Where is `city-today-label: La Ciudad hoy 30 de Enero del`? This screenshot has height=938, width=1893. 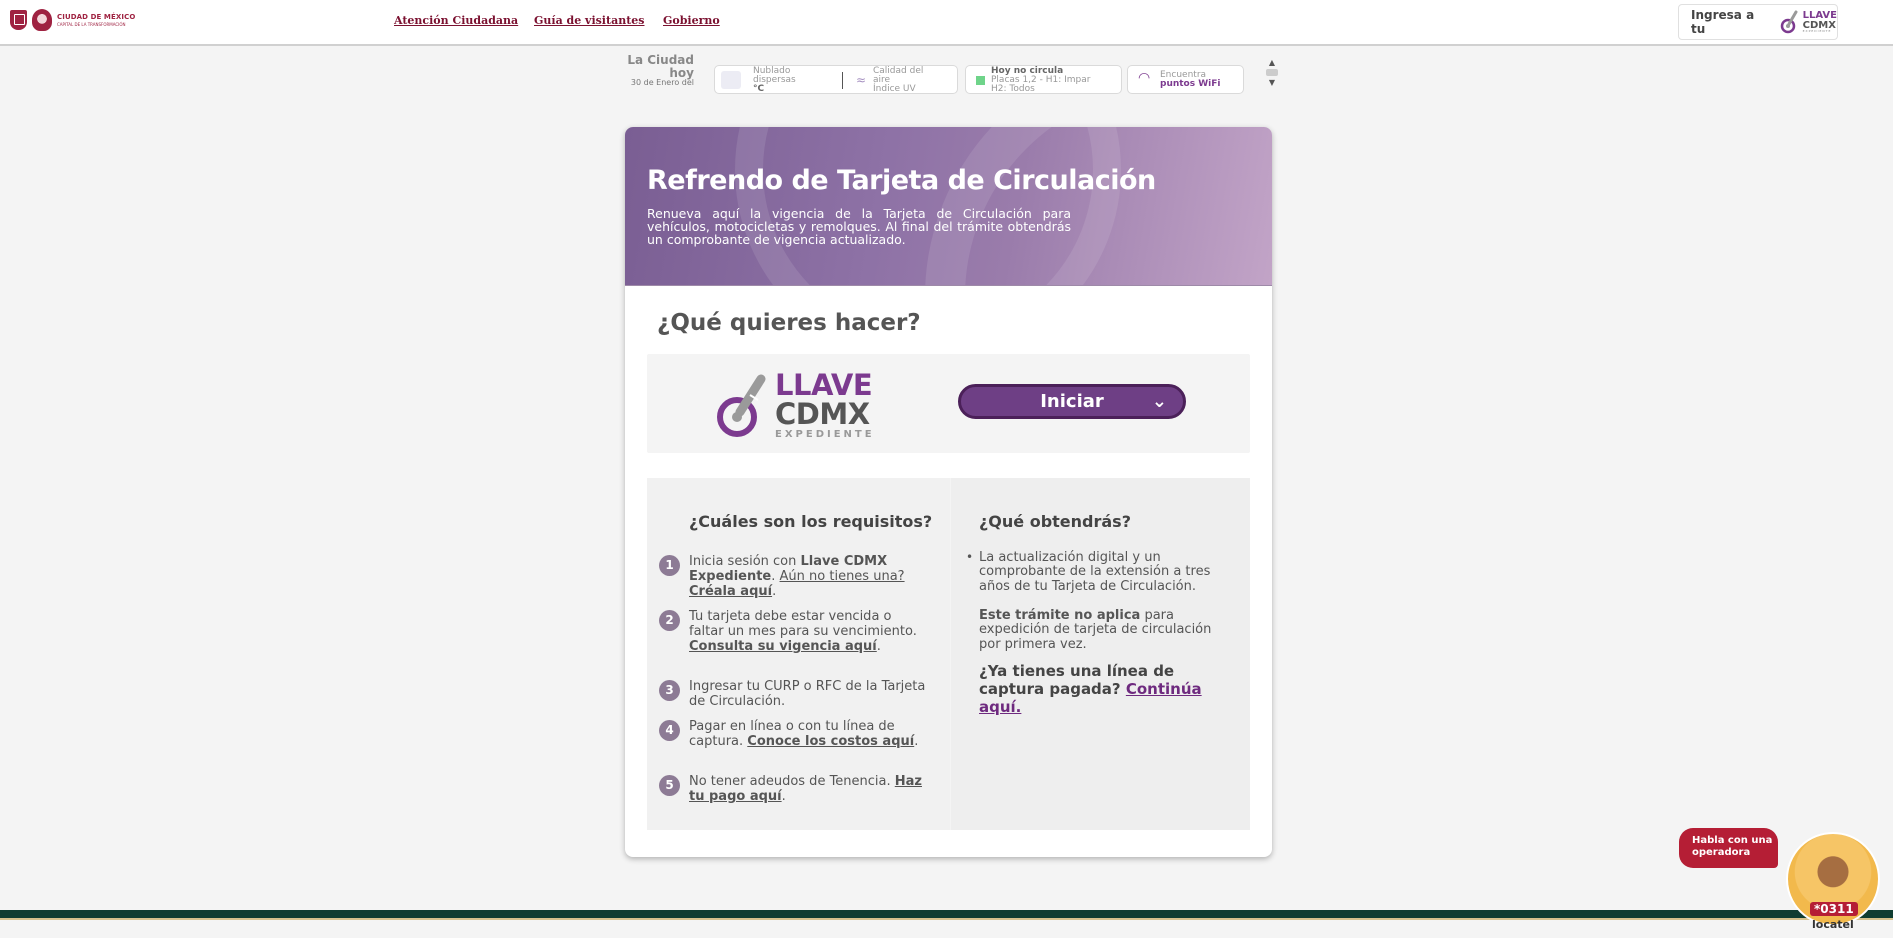
city-today-label: La Ciudad hoy 30 de Enero del is located at coordinates (652, 71).